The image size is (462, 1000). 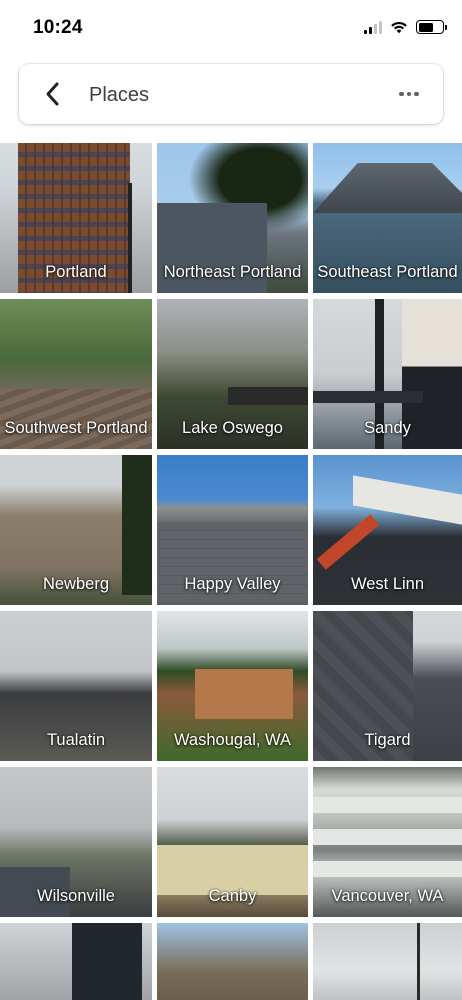 I want to click on place-tile-washougal-wa: Washougal, WA, so click(x=232, y=686).